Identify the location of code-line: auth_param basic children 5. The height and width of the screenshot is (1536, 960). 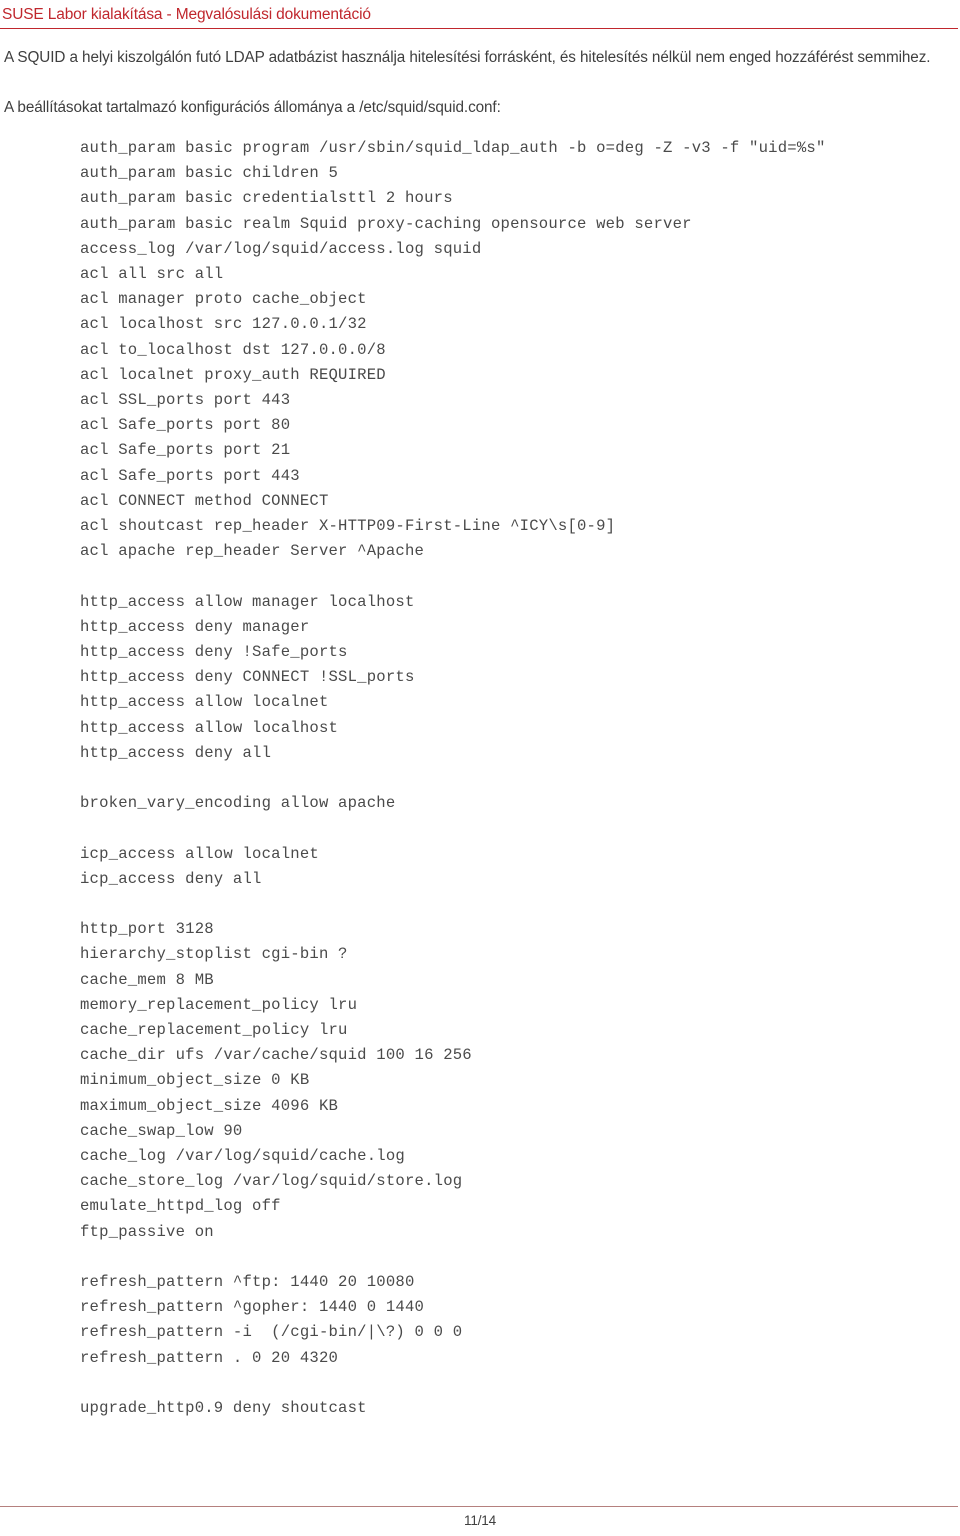
(209, 173).